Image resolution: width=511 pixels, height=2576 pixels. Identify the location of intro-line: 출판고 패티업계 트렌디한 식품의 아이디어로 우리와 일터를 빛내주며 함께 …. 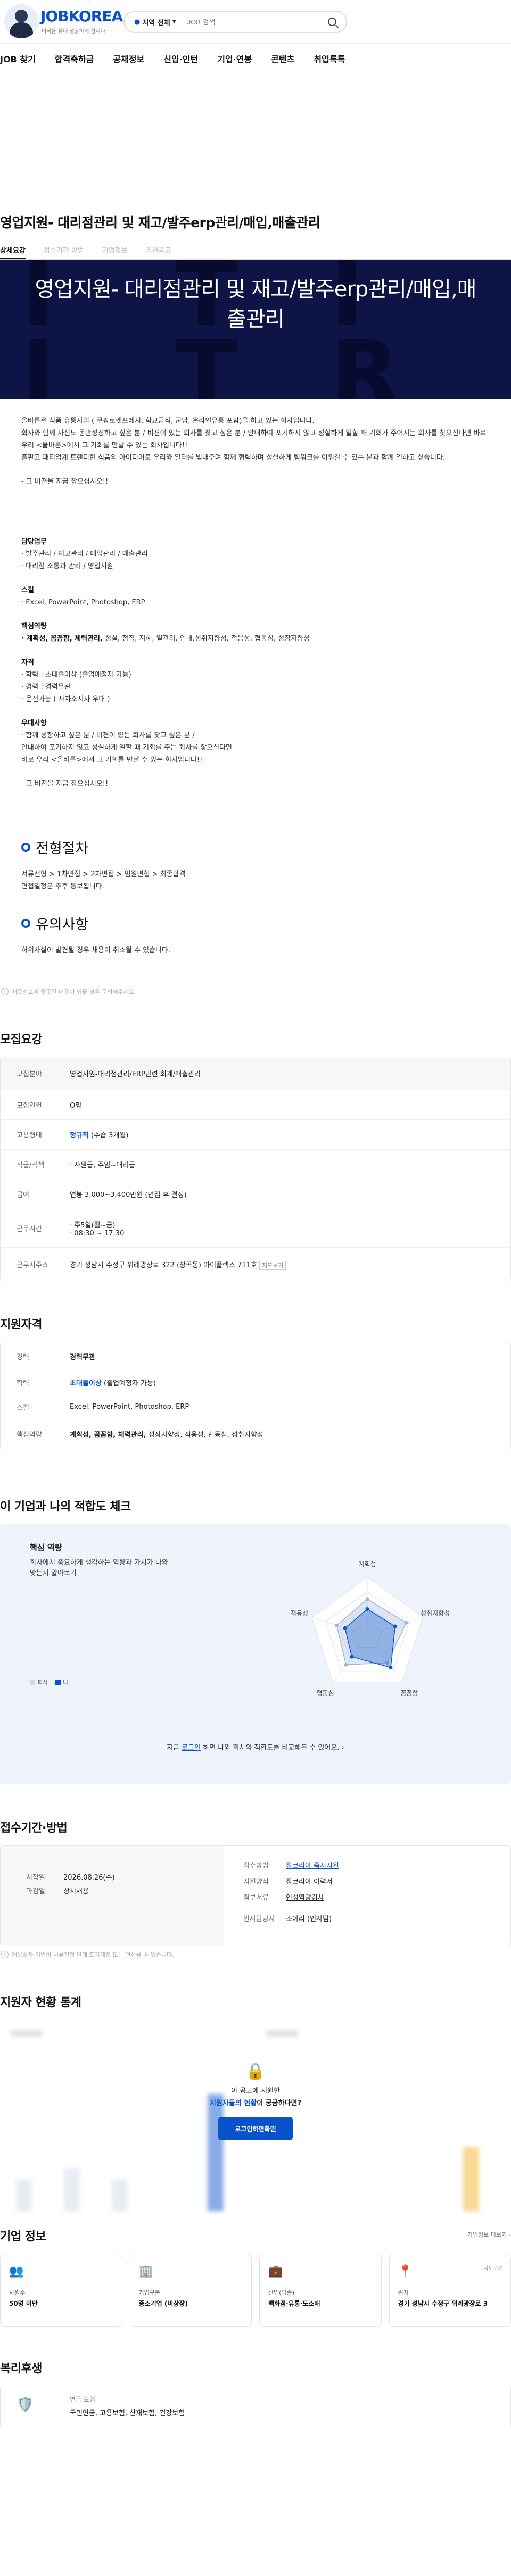
(233, 458).